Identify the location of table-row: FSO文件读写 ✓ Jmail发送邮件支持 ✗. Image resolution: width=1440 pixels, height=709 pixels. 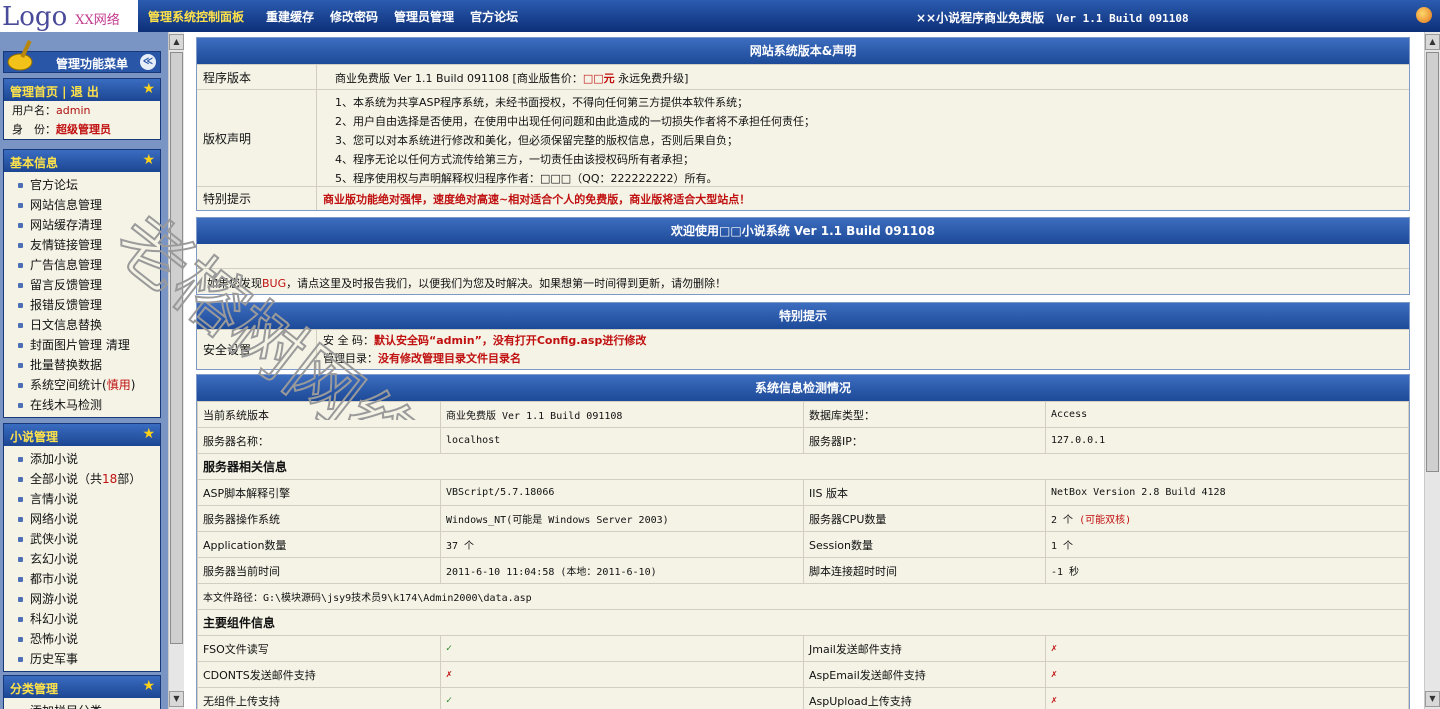
(803, 648).